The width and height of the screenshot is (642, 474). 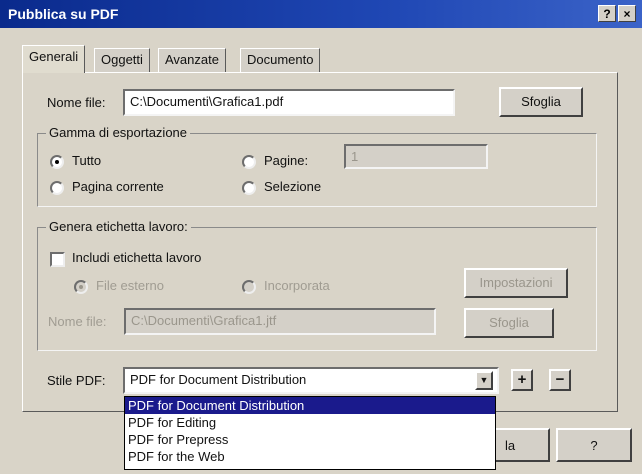 What do you see at coordinates (293, 186) in the screenshot?
I see `radio-selezione-label: Selezione` at bounding box center [293, 186].